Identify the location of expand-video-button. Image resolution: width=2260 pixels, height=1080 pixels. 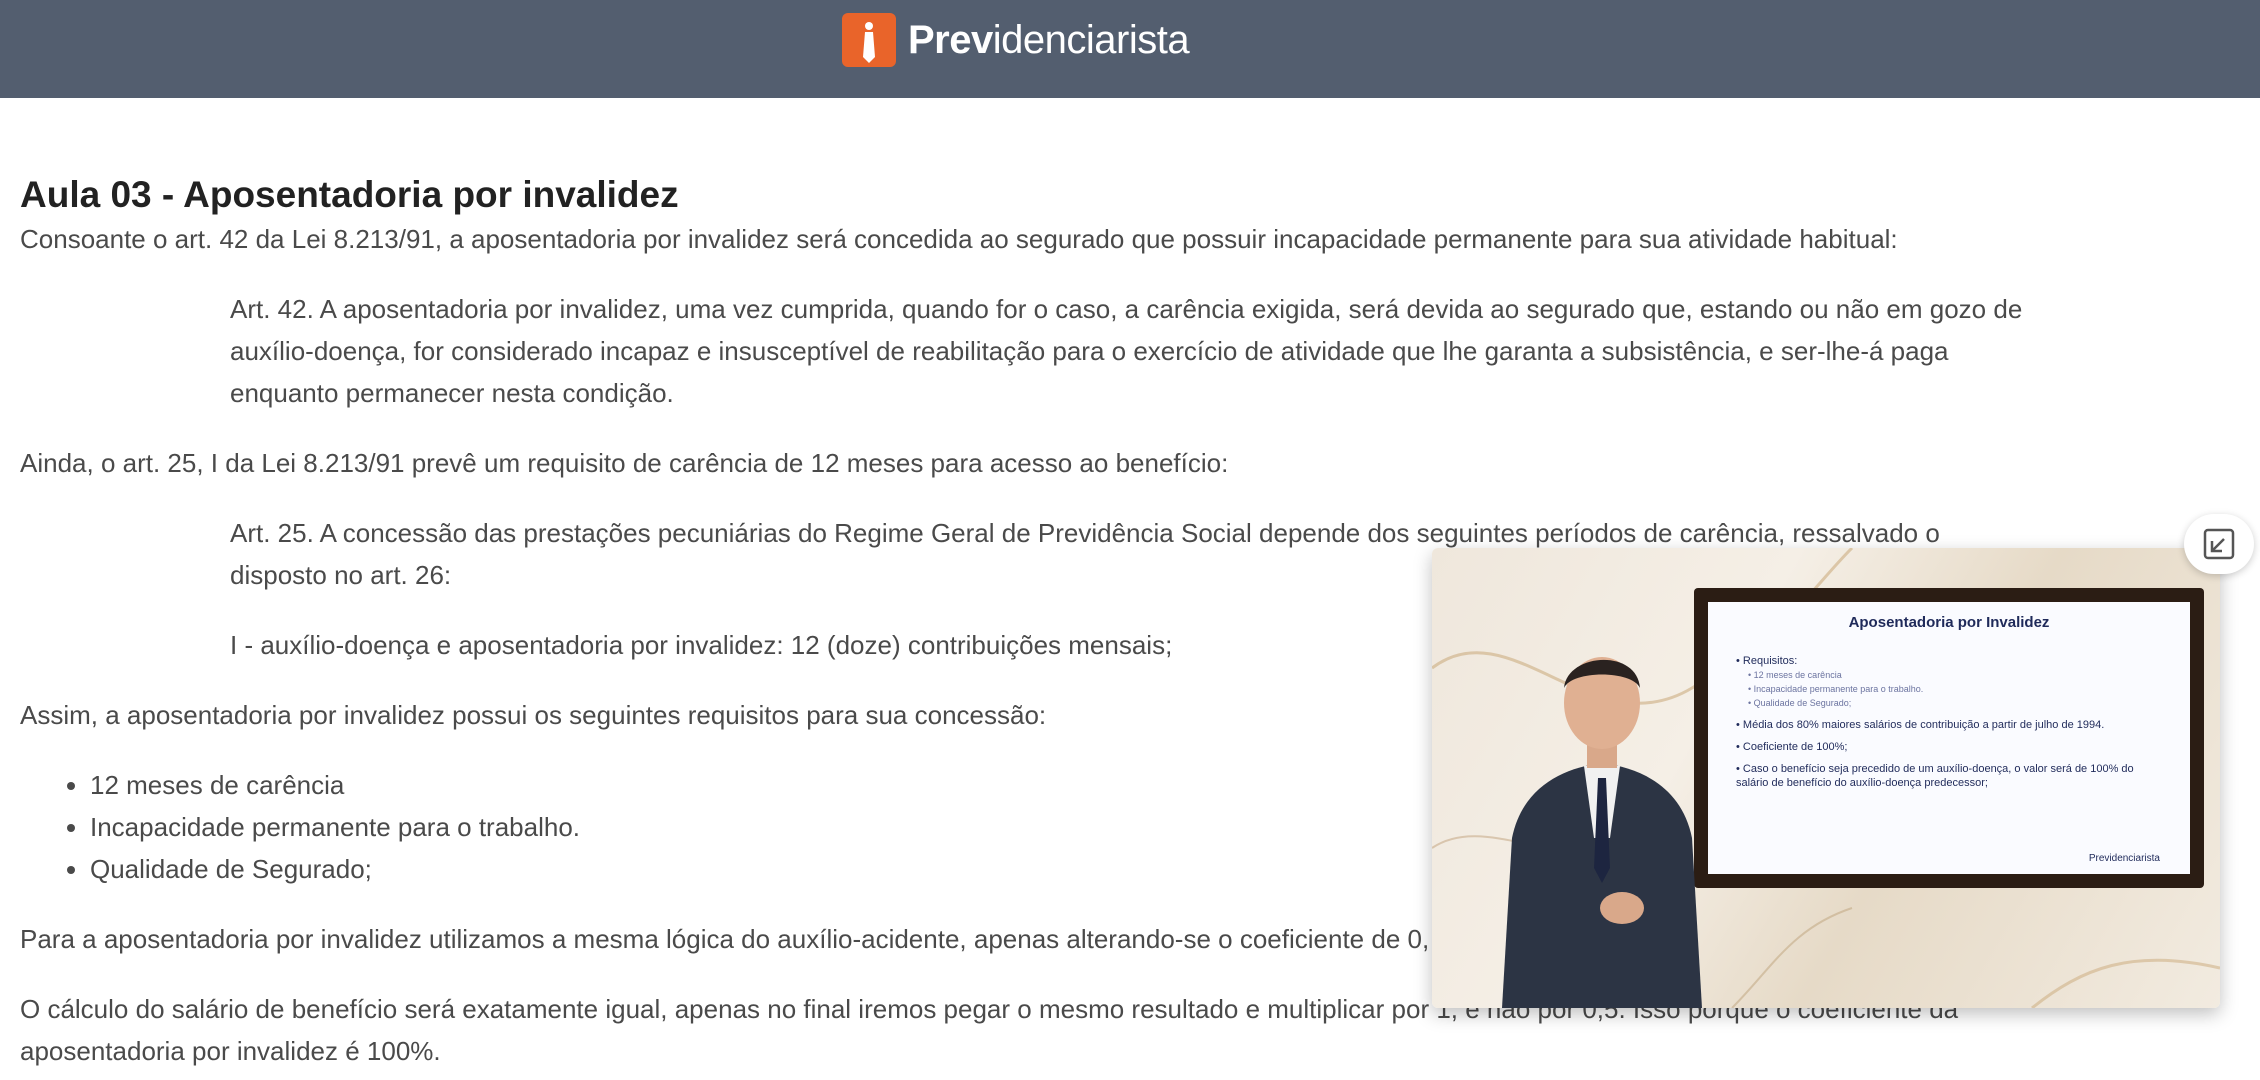
(2219, 544).